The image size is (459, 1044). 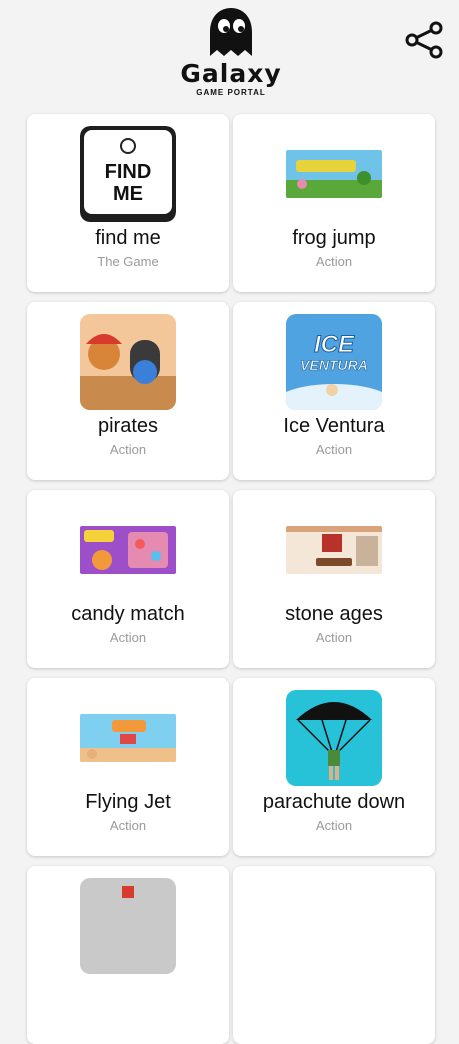 What do you see at coordinates (128, 579) in the screenshot?
I see `game-card-candy-match: candy match Action` at bounding box center [128, 579].